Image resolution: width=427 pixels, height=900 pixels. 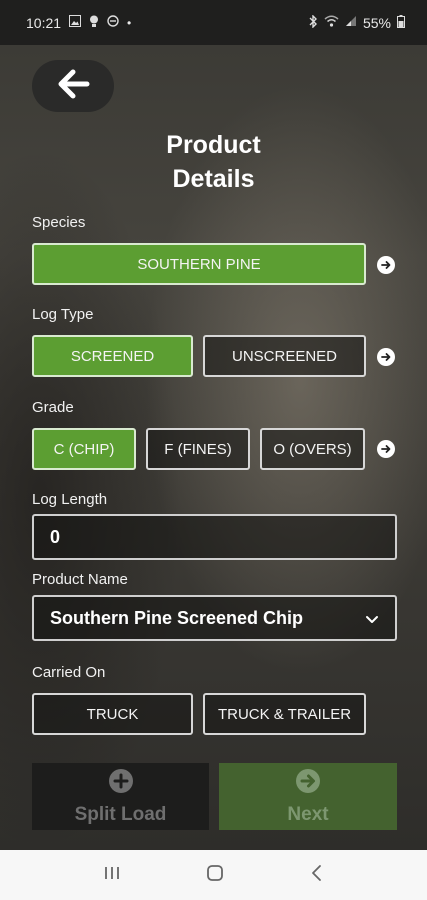 I want to click on status-bar: 10:21 • 55%, so click(x=213, y=22).